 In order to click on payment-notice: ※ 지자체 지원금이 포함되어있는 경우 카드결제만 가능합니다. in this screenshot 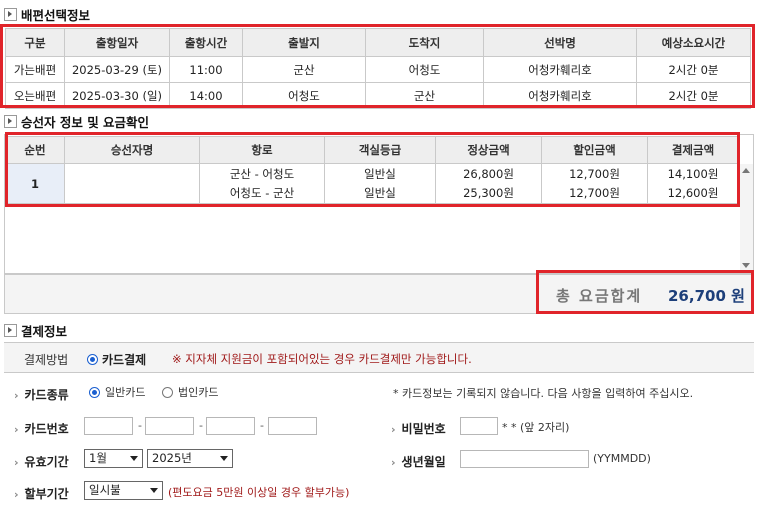, I will do `click(322, 359)`.